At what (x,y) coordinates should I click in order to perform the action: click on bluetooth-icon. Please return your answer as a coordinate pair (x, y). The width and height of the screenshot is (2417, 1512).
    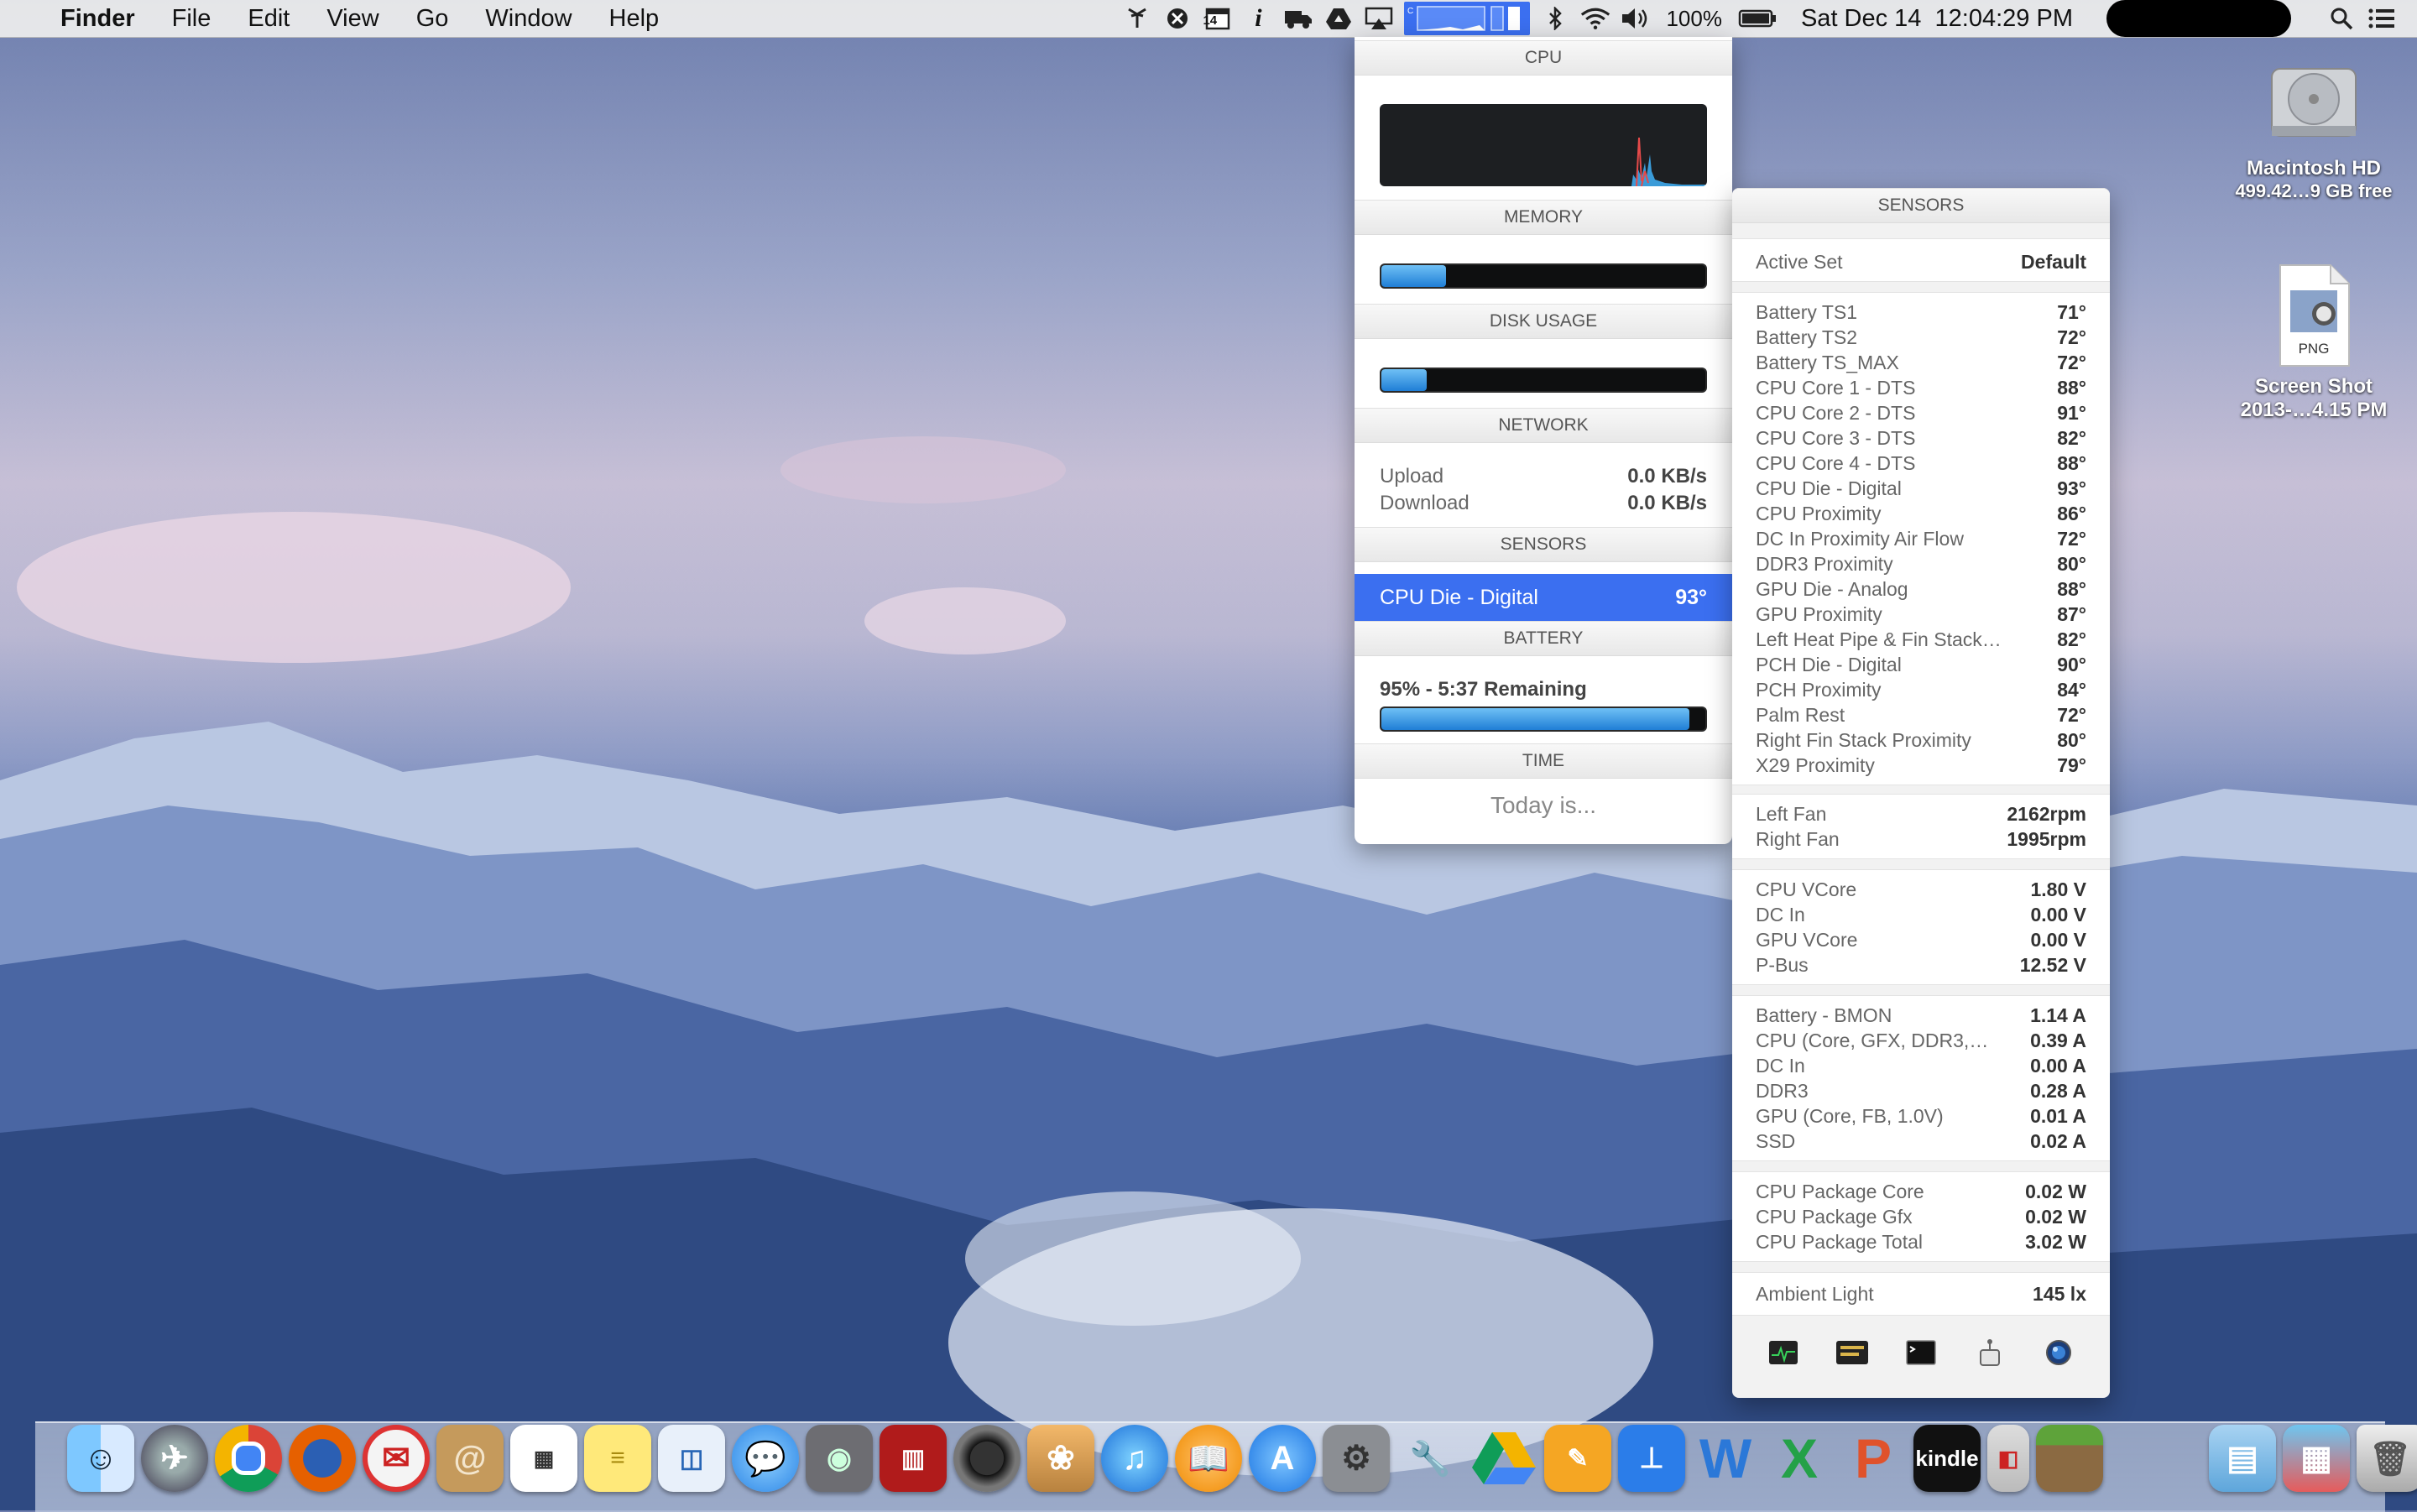
    Looking at the image, I should click on (1555, 18).